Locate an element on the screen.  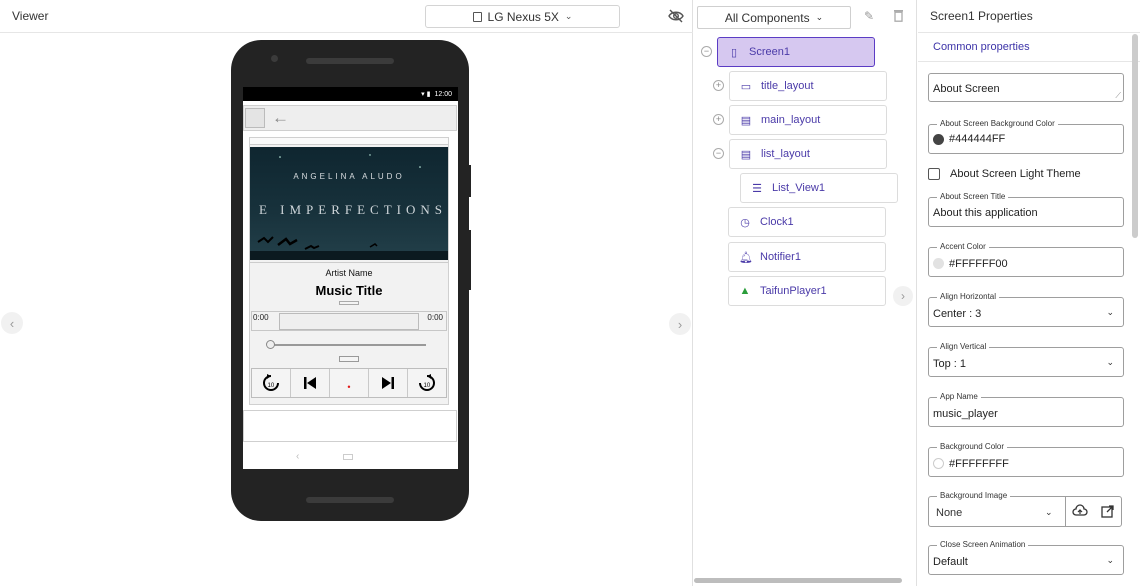
replay-10-icon: 10 is located at coordinates (271, 382).